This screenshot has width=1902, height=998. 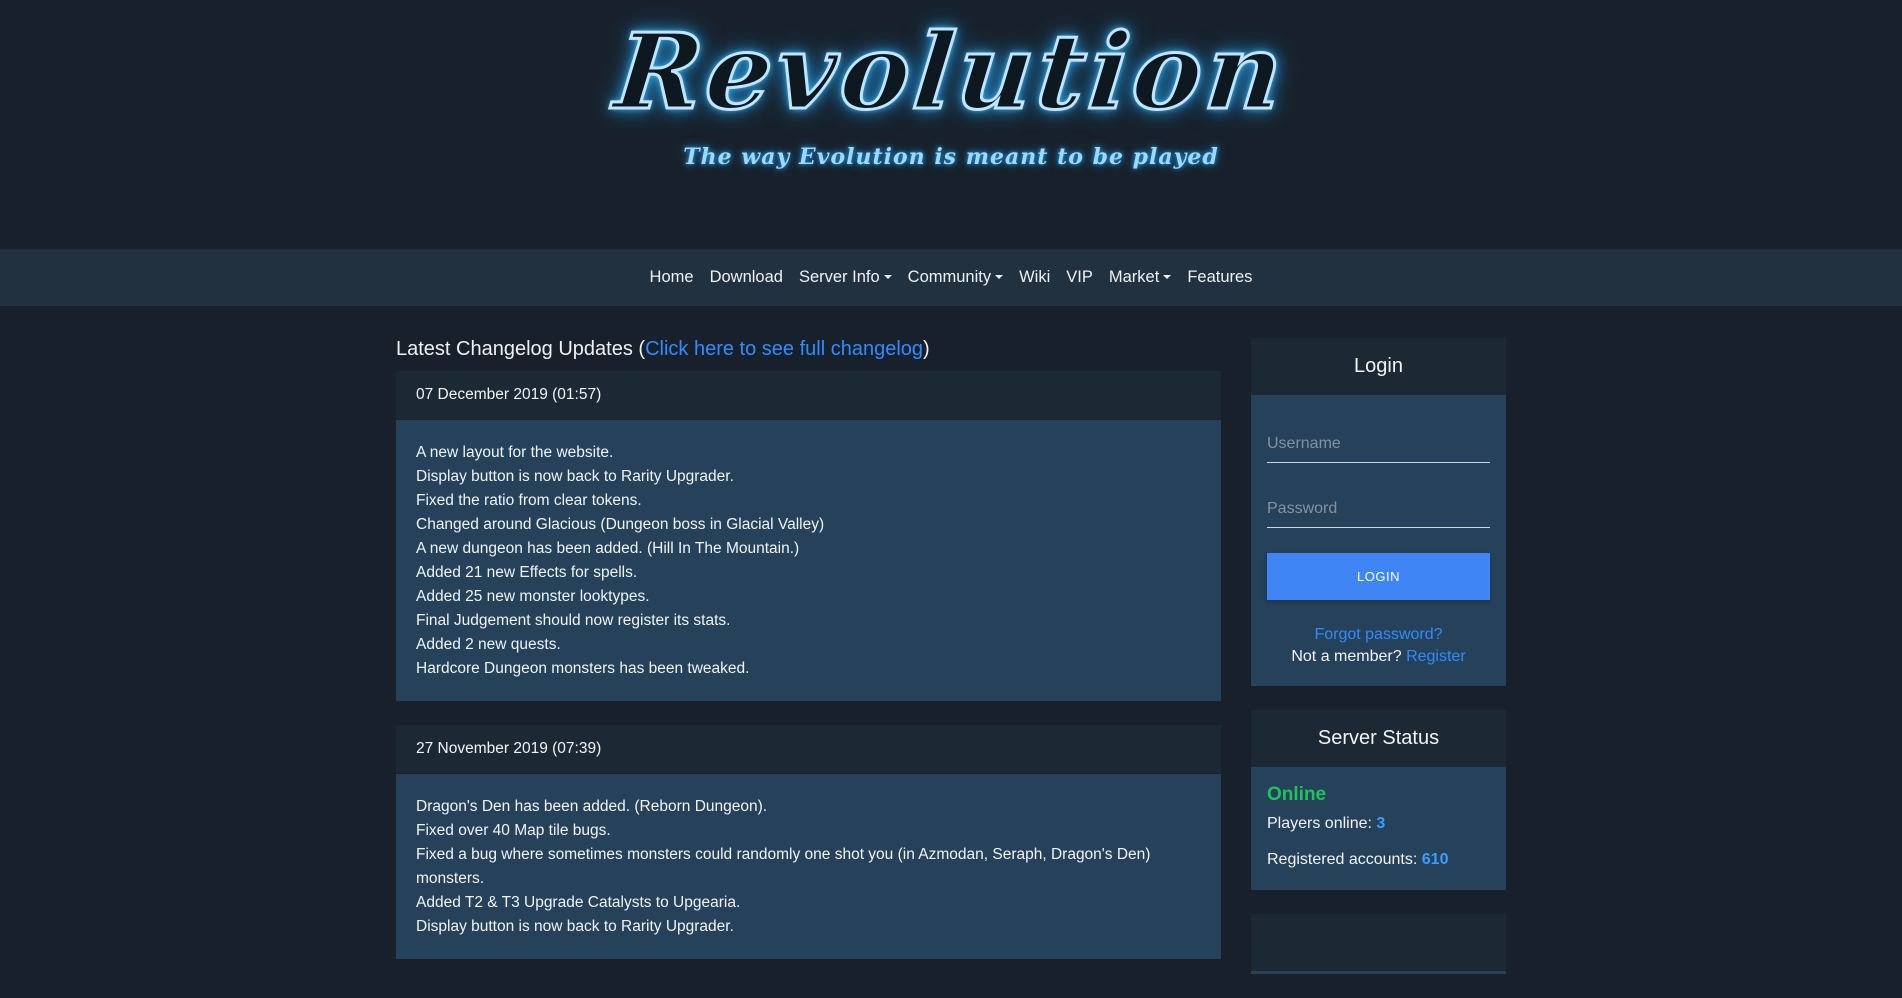 I want to click on nav-label: VIP, so click(x=1079, y=277).